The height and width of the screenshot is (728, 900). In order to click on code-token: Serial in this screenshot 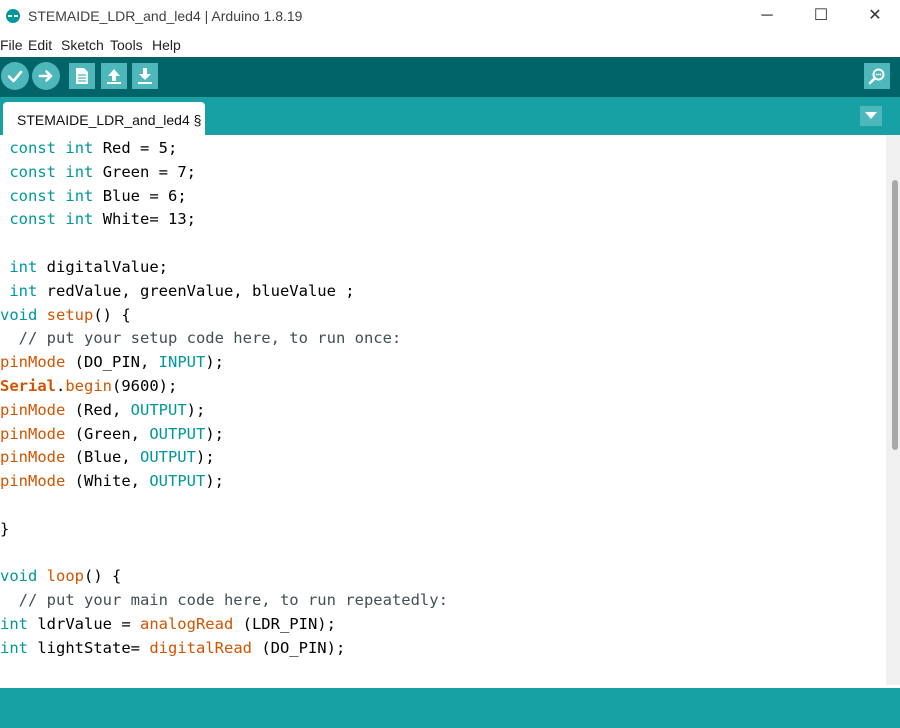, I will do `click(28, 386)`.